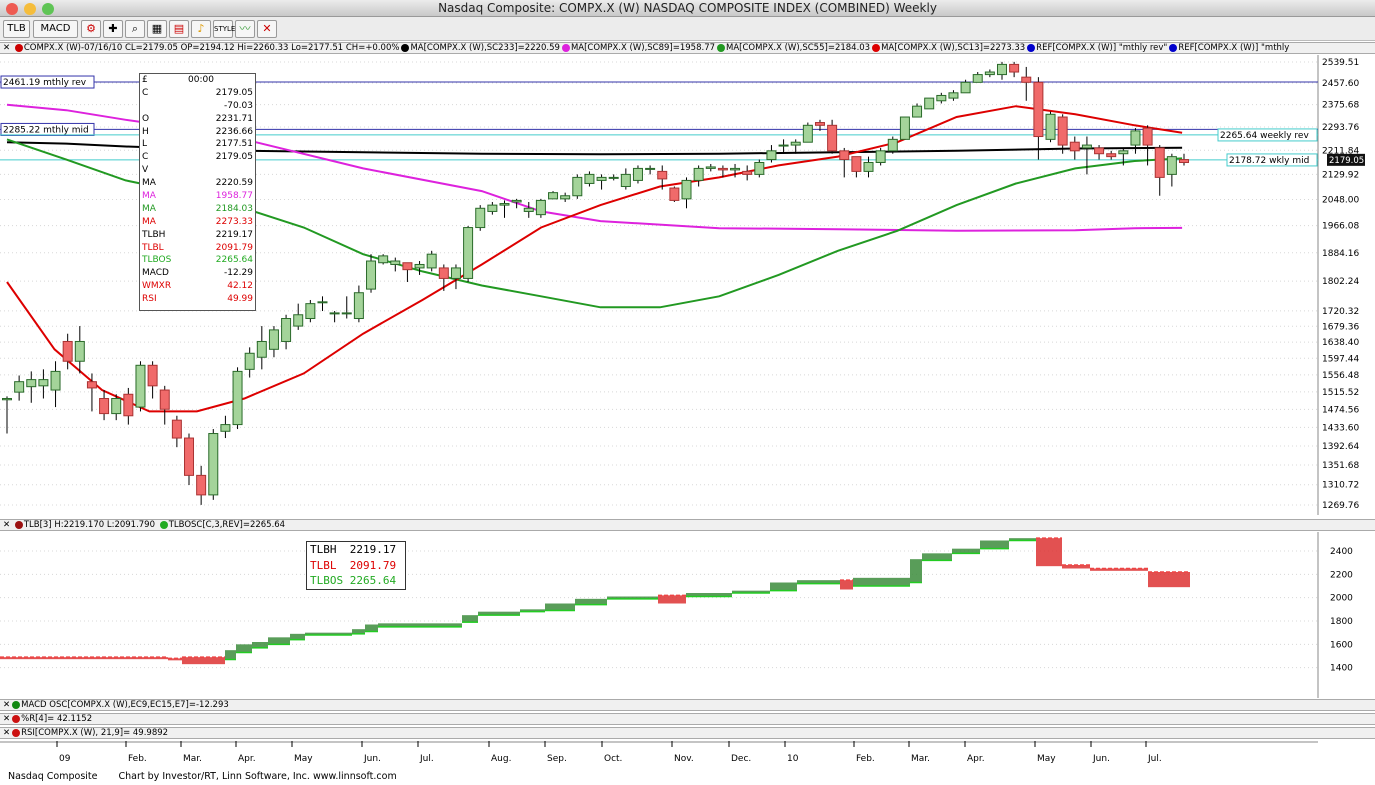 The width and height of the screenshot is (1375, 785). I want to click on settings-icon: ⚙, so click(91, 29).